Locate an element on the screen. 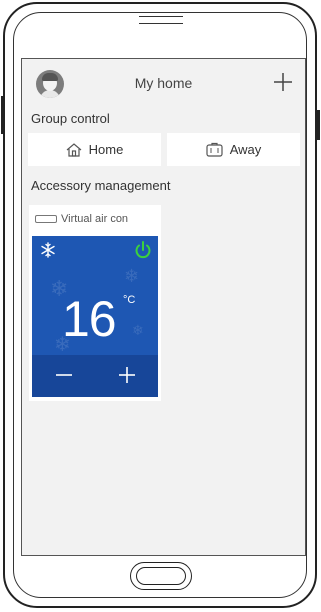 Image resolution: width=321 pixels, height=612 pixels. increase-temperature-button is located at coordinates (127, 376).